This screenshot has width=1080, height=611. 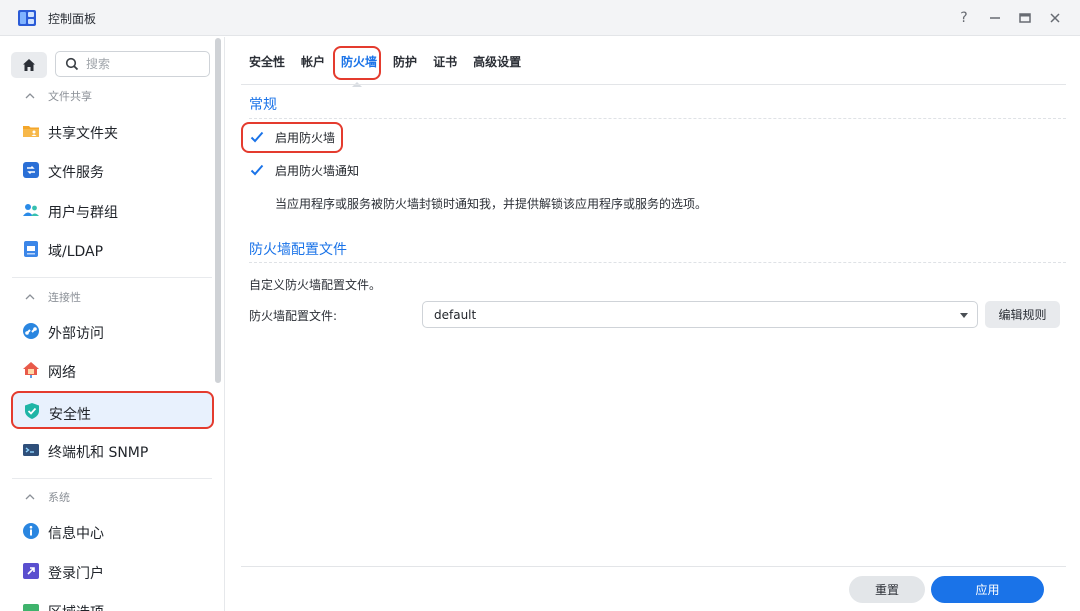 I want to click on enable-firewall-checkbox: 启用防火墙, so click(x=292, y=137).